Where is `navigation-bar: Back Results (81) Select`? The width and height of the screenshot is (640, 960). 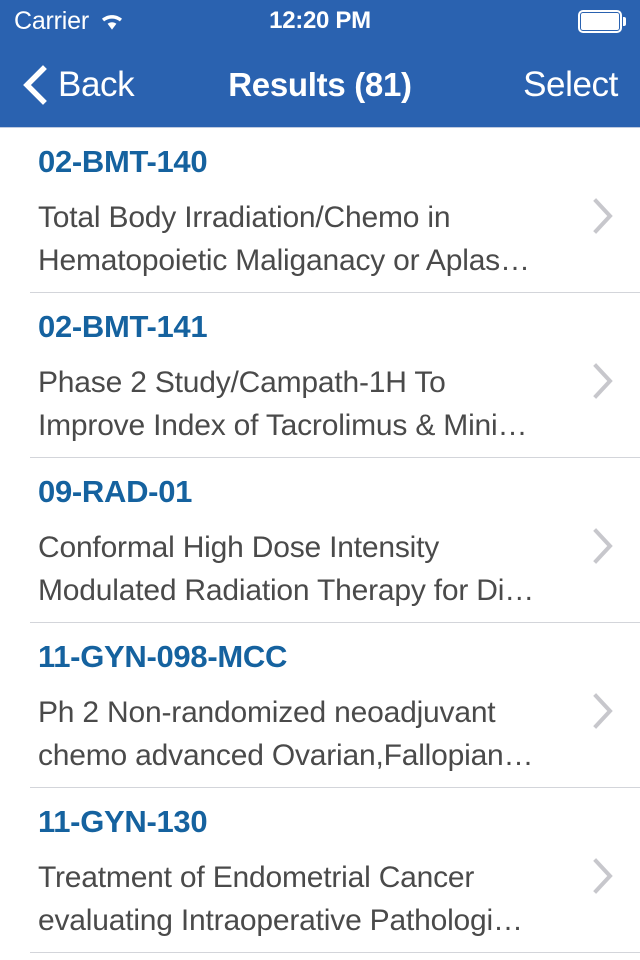
navigation-bar: Back Results (81) Select is located at coordinates (320, 85).